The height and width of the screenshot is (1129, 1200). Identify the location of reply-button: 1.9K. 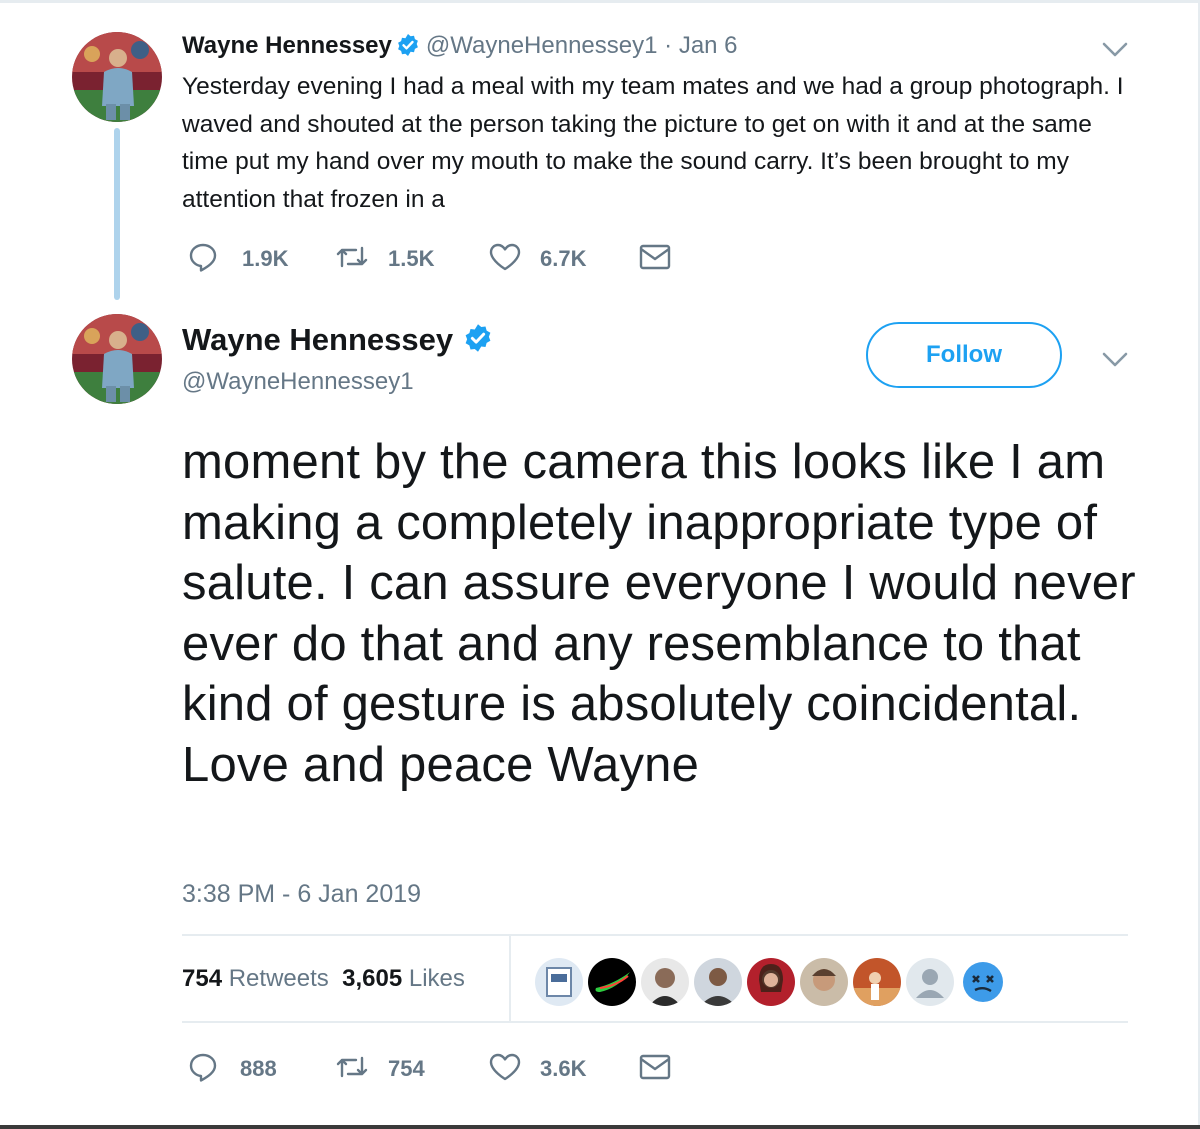
(238, 259).